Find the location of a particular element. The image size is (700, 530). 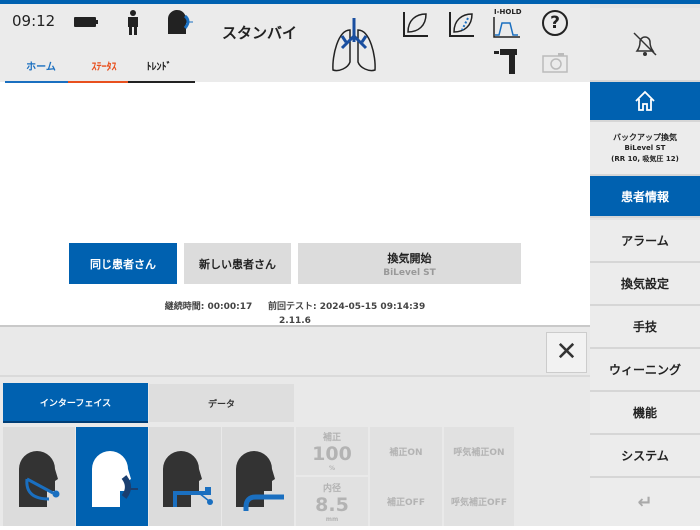

interface-nasal-mask is located at coordinates (112, 476).